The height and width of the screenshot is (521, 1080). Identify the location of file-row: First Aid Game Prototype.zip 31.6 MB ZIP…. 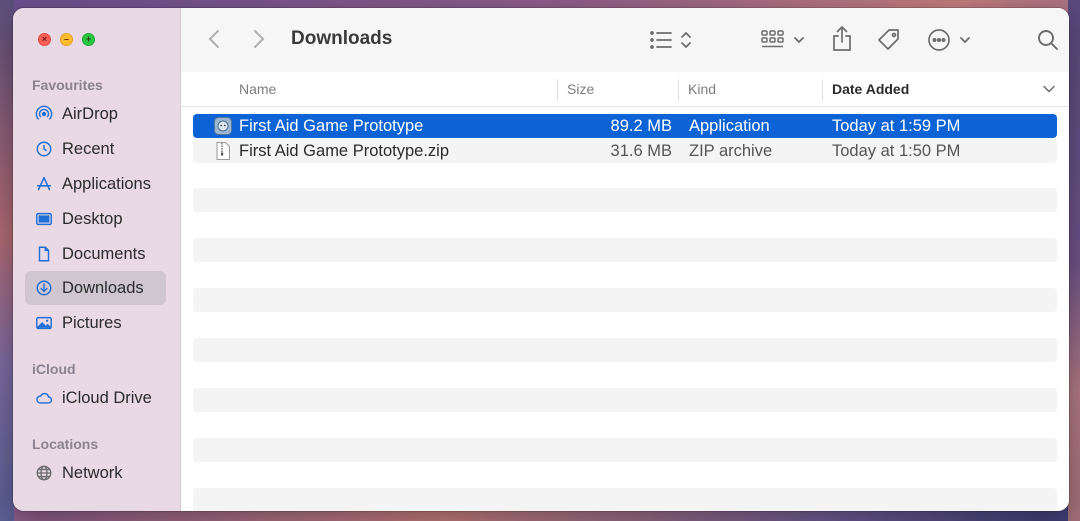
(625, 151).